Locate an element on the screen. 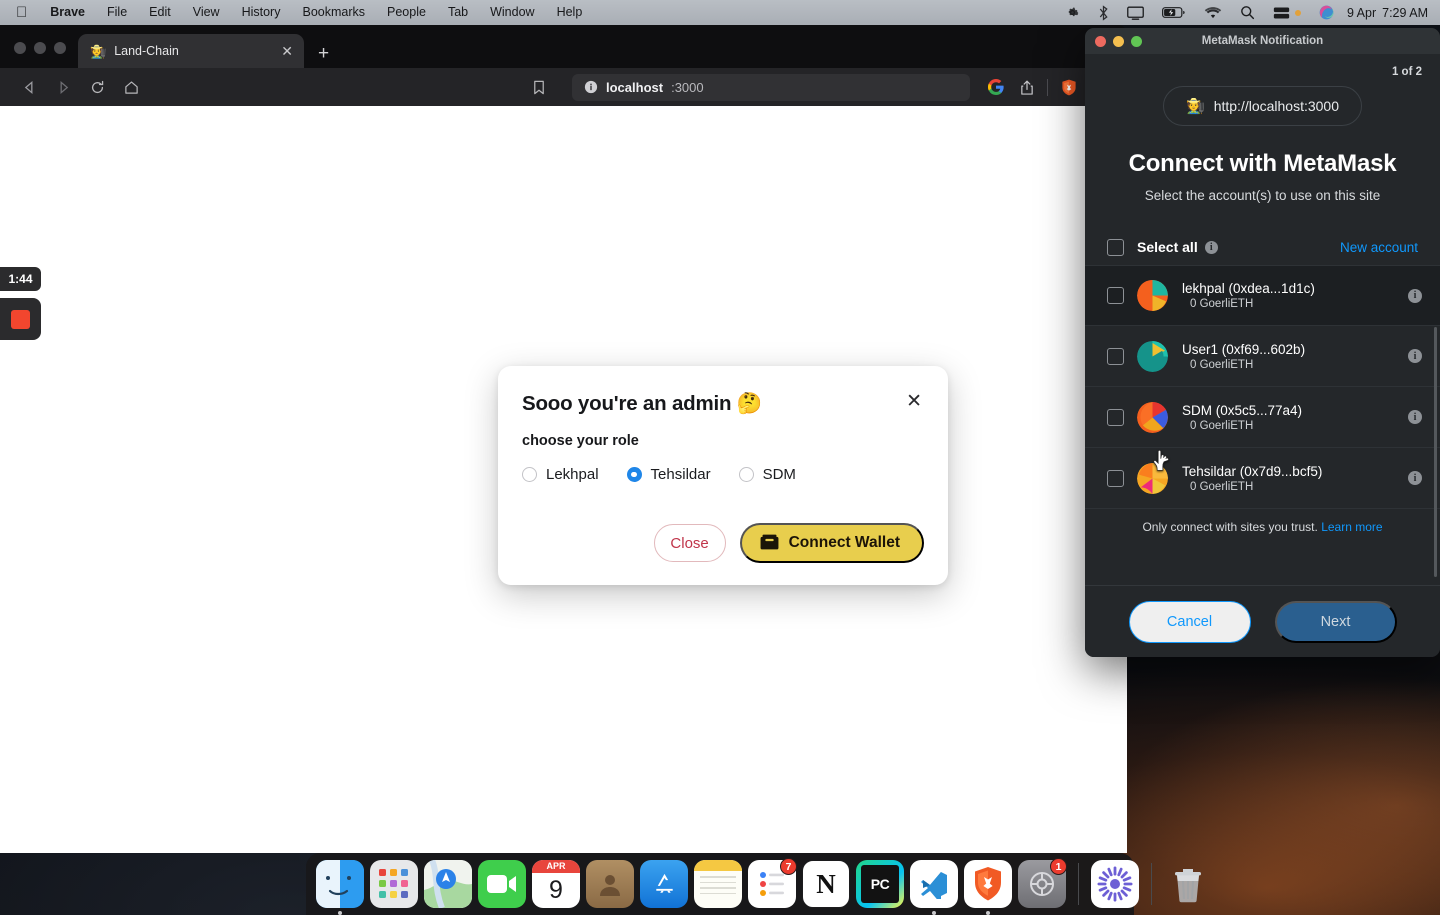  dock-item-notes is located at coordinates (718, 884).